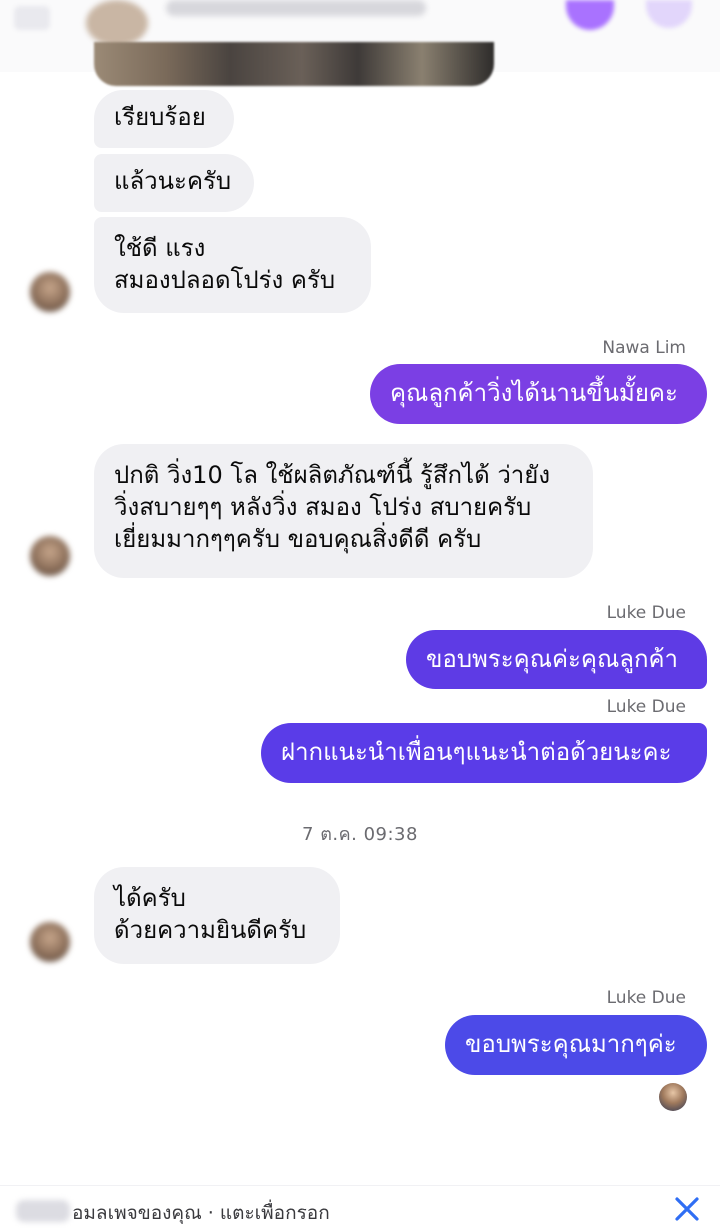 This screenshot has height=1228, width=720. I want to click on incoming-message: ใช้ดี แรง สมองปลอดโปร่ง ครับ, so click(232, 265).